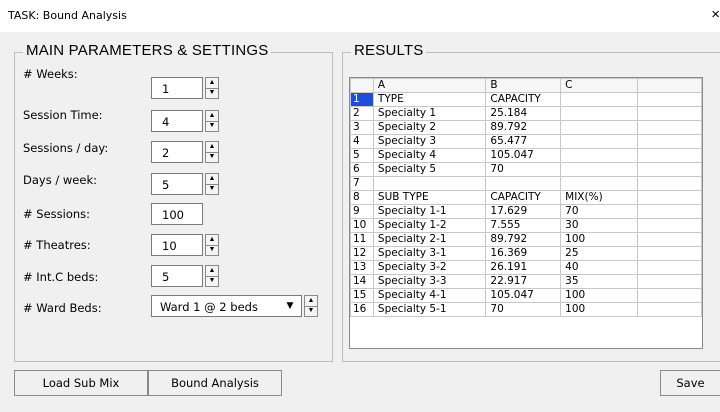  What do you see at coordinates (690, 383) in the screenshot?
I see `save-button: Save` at bounding box center [690, 383].